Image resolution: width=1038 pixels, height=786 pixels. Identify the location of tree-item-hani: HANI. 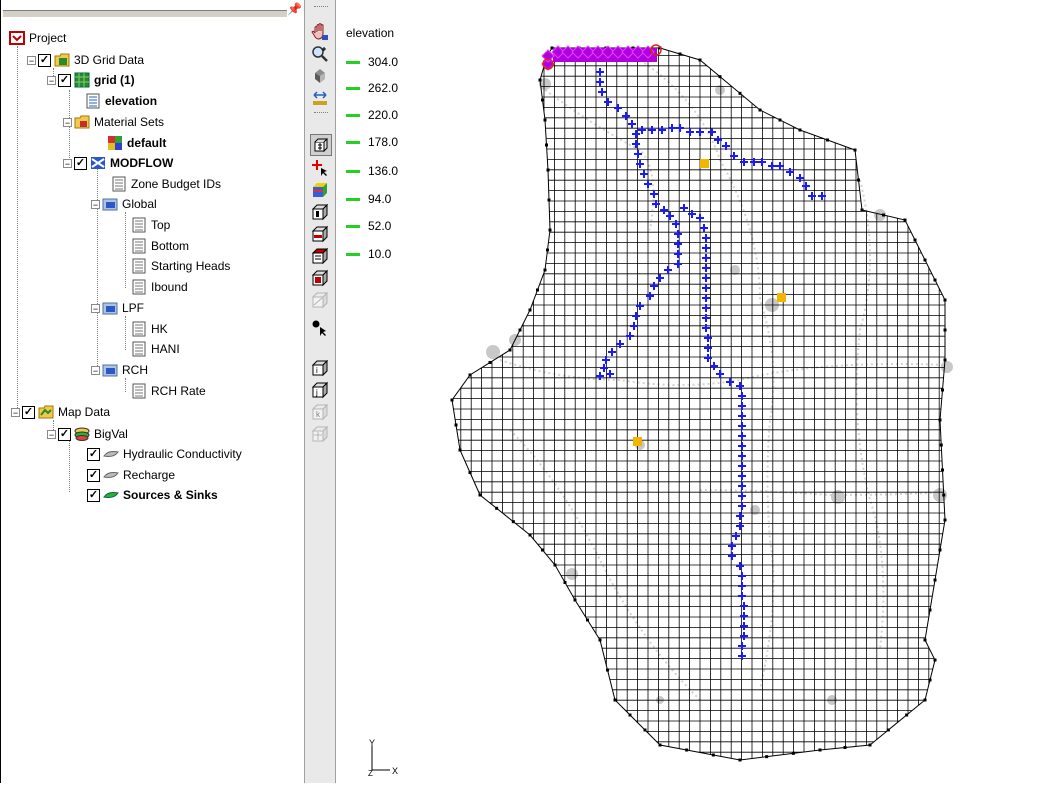
(155, 349).